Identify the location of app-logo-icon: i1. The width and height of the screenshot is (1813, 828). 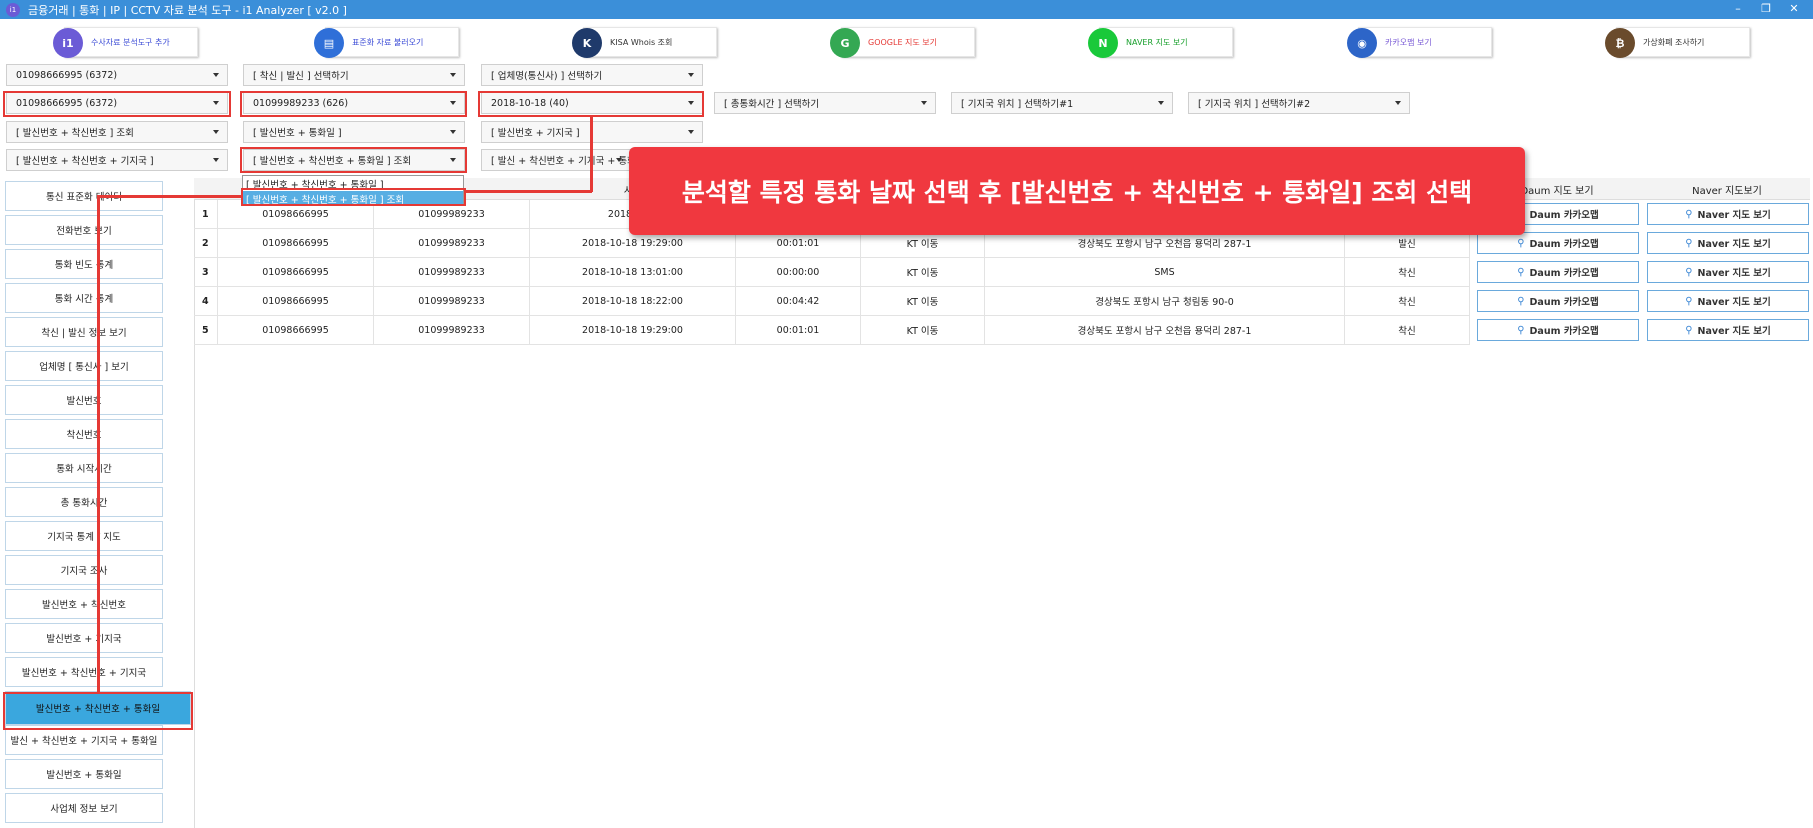
(13, 9).